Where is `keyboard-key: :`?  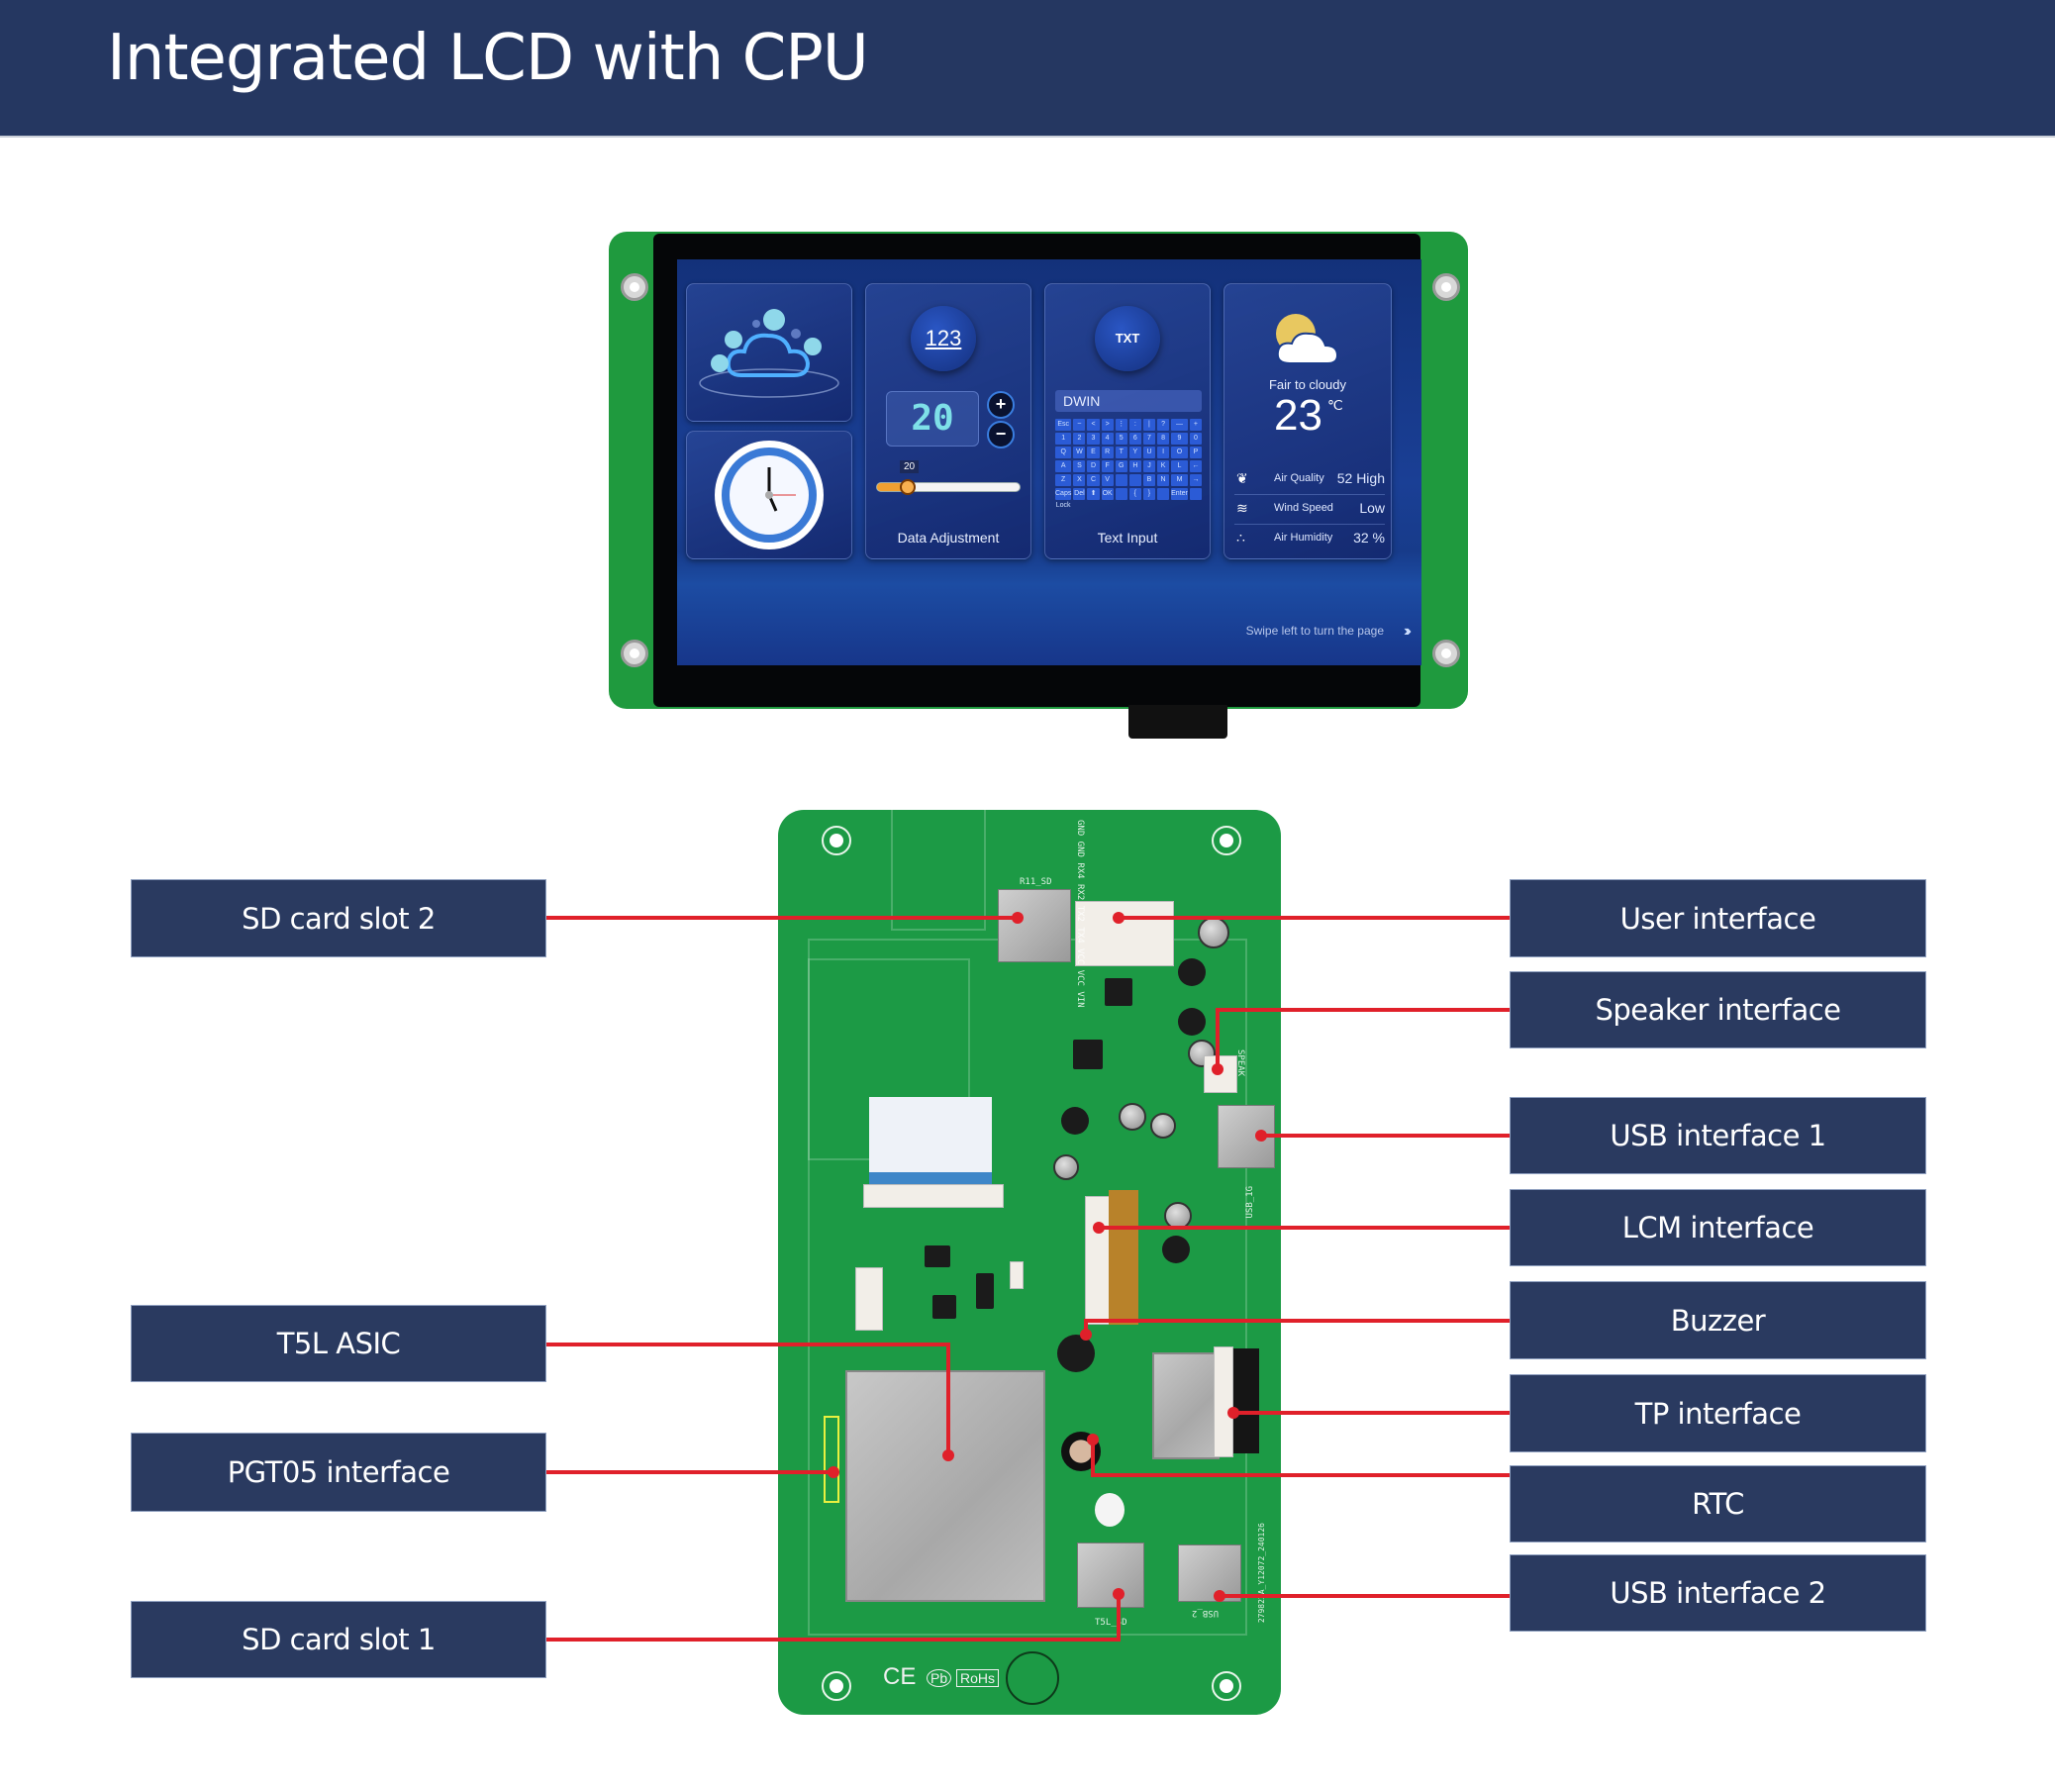 keyboard-key: : is located at coordinates (1134, 425).